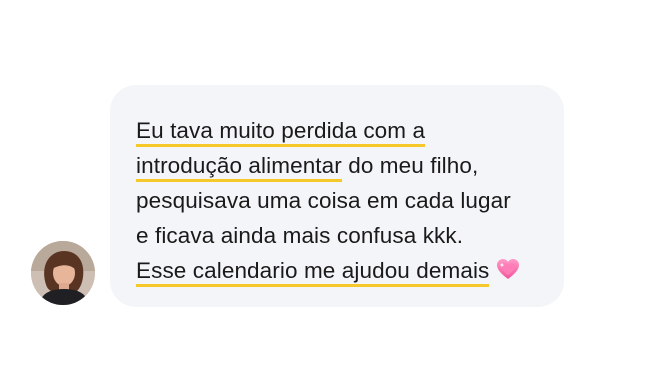 This screenshot has height=390, width=670. What do you see at coordinates (410, 165) in the screenshot?
I see `message-text: do meu filho,` at bounding box center [410, 165].